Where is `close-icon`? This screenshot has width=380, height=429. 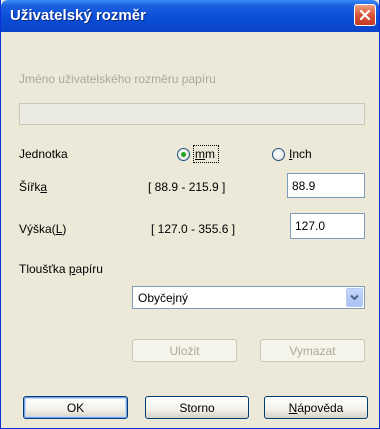
close-icon is located at coordinates (365, 15).